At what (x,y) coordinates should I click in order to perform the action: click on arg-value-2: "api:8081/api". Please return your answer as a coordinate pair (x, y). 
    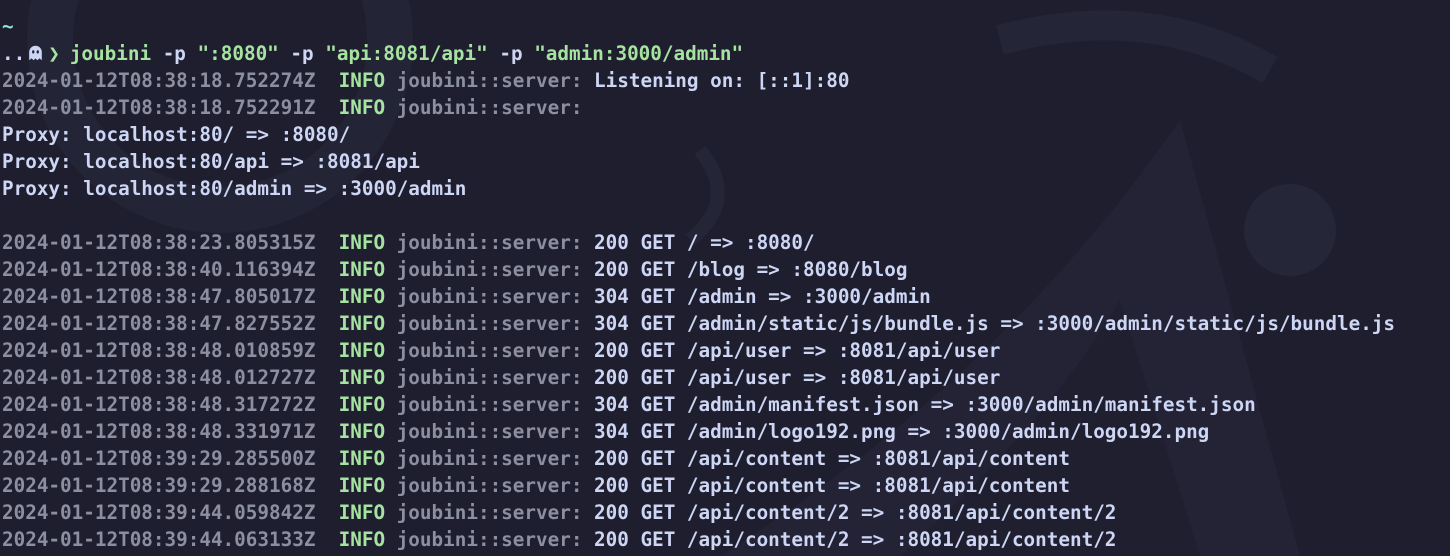
    Looking at the image, I should click on (406, 53).